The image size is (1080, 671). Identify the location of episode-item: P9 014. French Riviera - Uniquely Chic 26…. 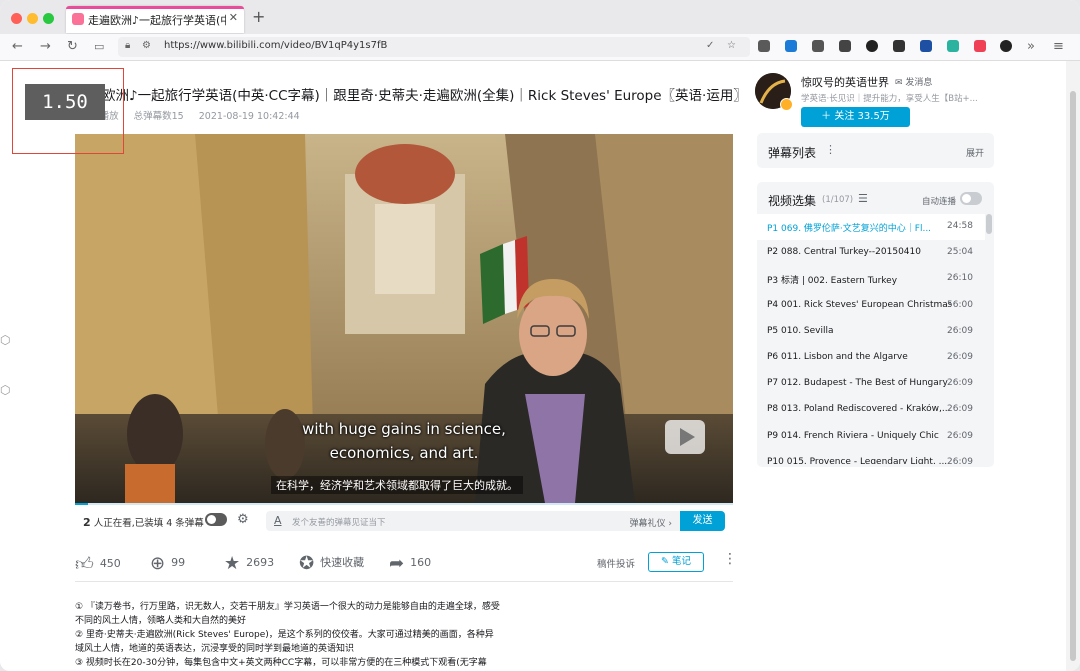
(871, 437).